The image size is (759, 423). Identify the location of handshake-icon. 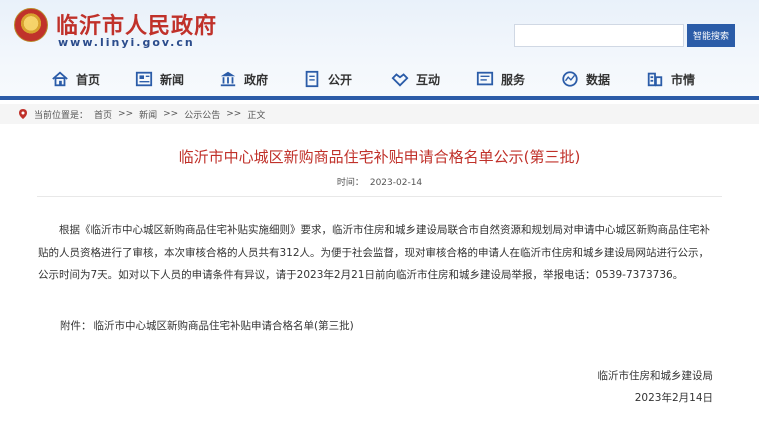
(400, 79).